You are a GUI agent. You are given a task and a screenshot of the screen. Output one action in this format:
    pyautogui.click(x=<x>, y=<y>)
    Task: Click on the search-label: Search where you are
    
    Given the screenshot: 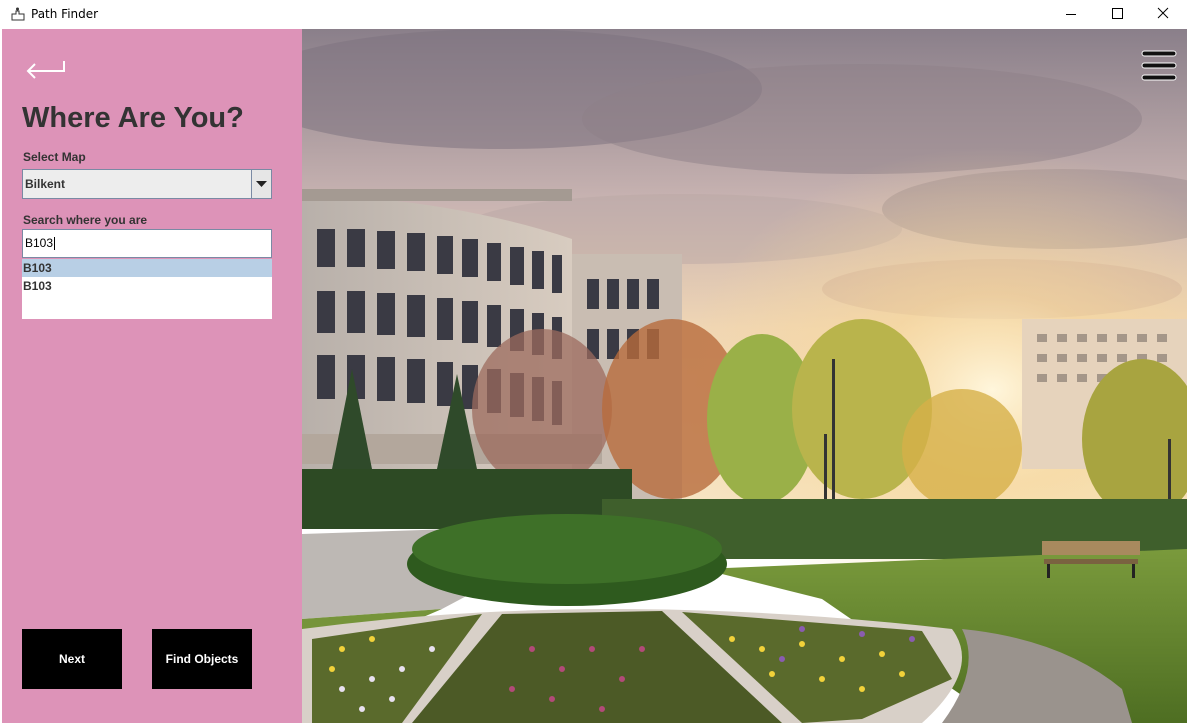 What is the action you would take?
    pyautogui.click(x=85, y=220)
    